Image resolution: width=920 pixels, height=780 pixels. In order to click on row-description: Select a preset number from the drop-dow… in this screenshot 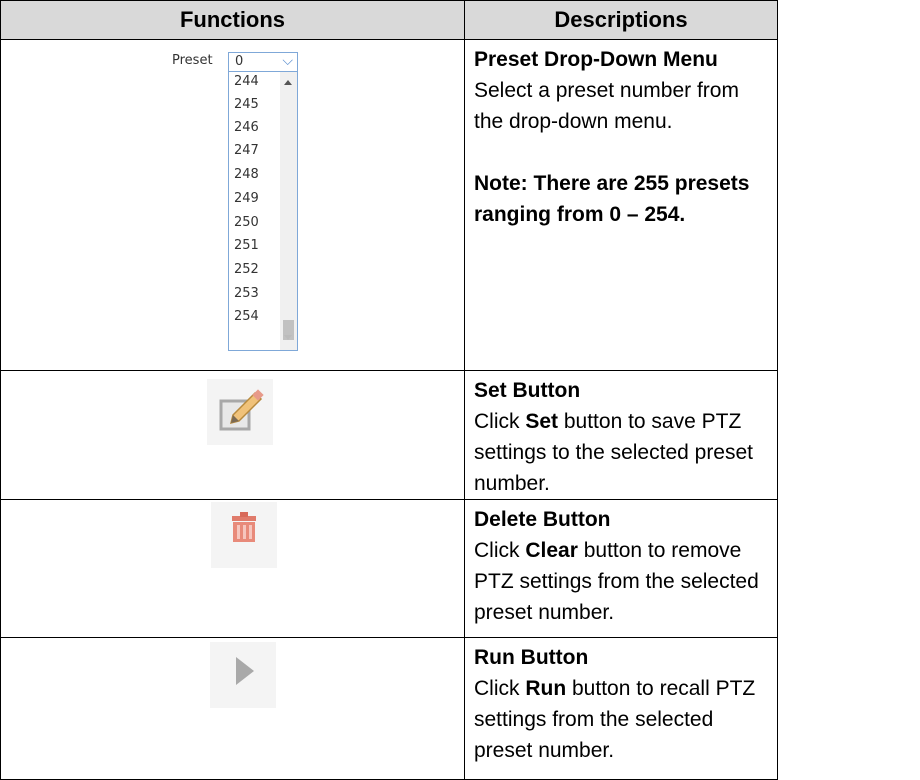, I will do `click(606, 106)`.